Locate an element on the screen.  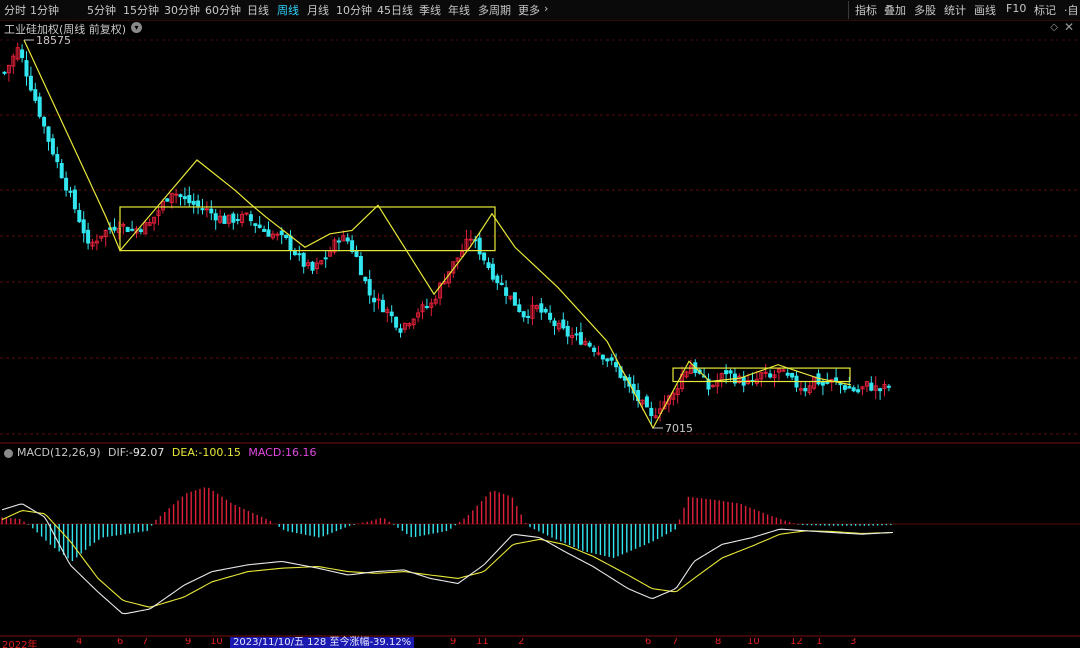
dea-line is located at coordinates (447, 558).